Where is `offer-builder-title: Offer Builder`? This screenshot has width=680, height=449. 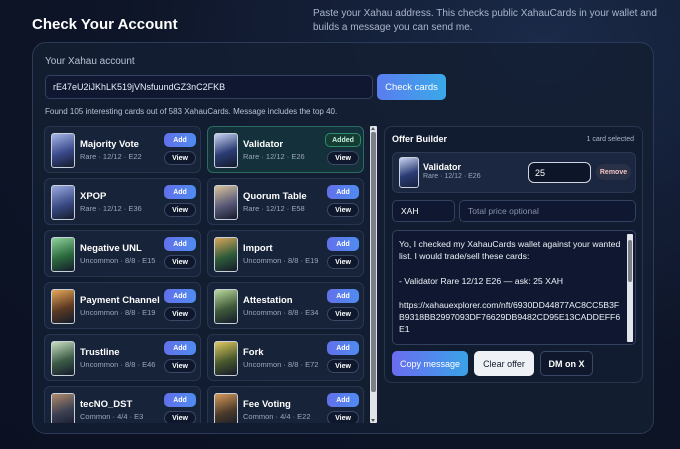
offer-builder-title: Offer Builder is located at coordinates (420, 139).